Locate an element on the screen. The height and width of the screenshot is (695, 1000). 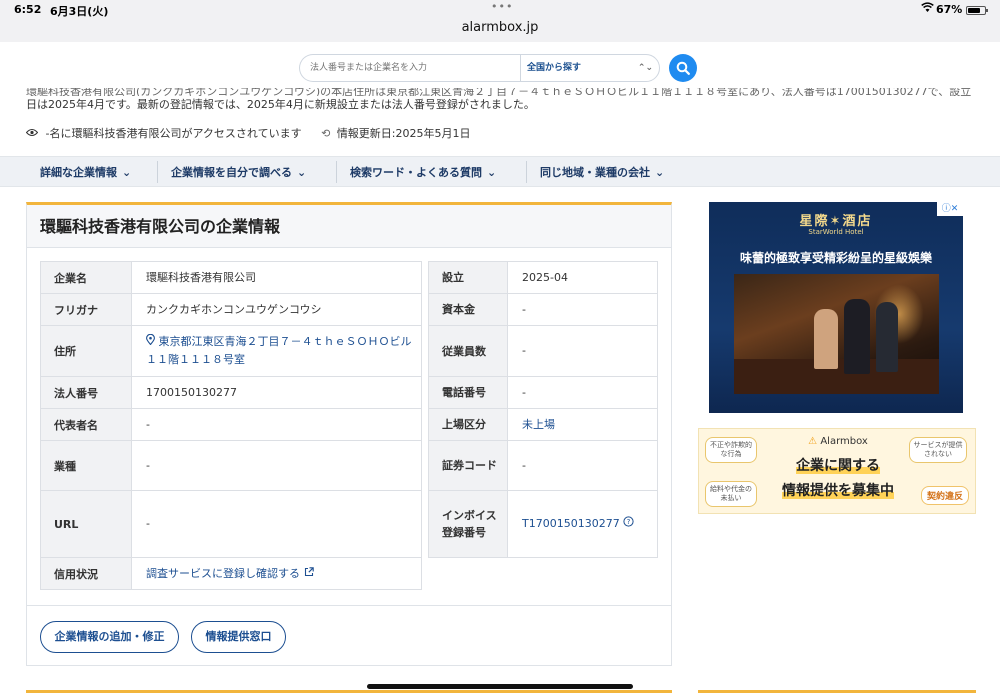
nav-research: 企業情報を自分で調べる ⌄ is located at coordinates (238, 171).